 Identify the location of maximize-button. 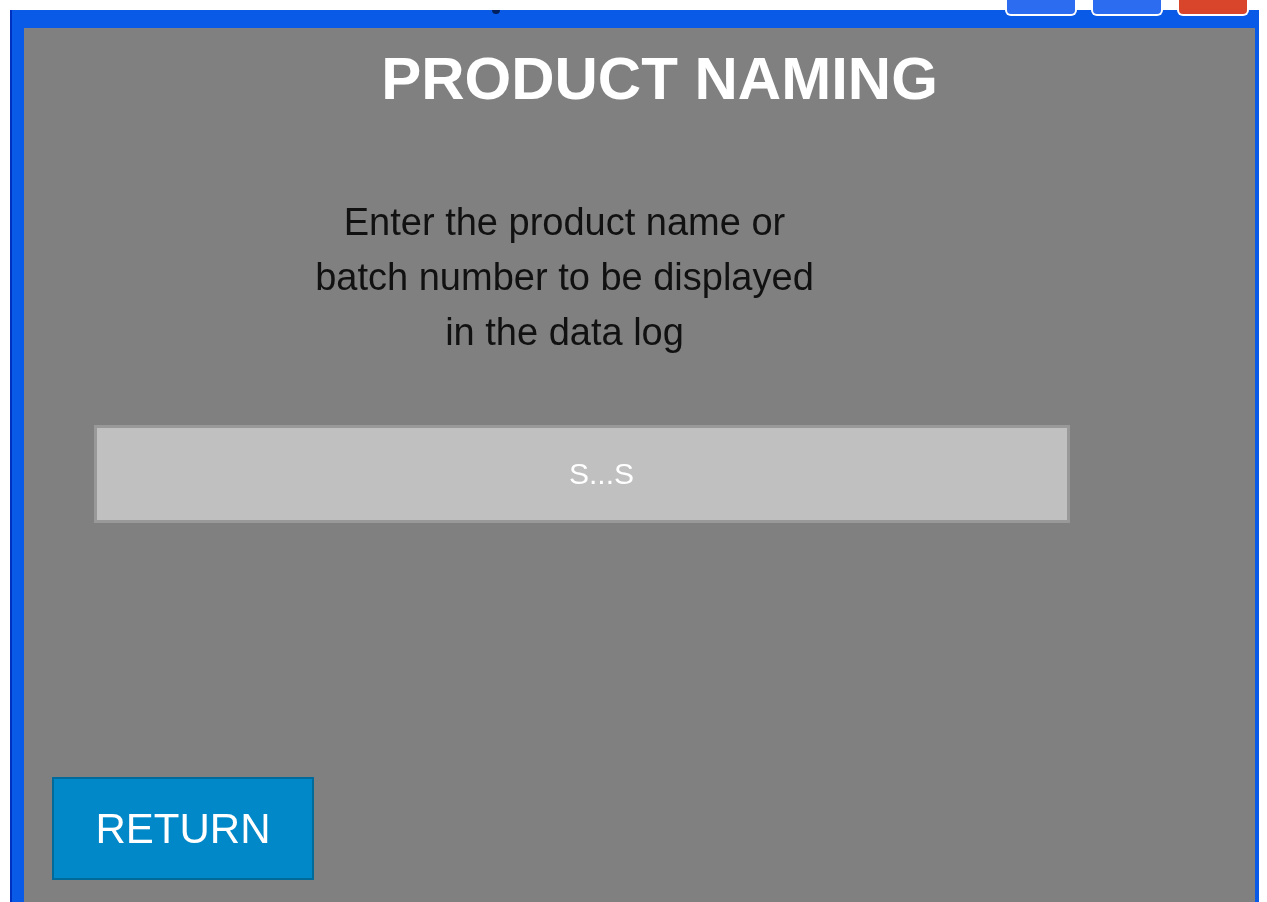
(1127, 8).